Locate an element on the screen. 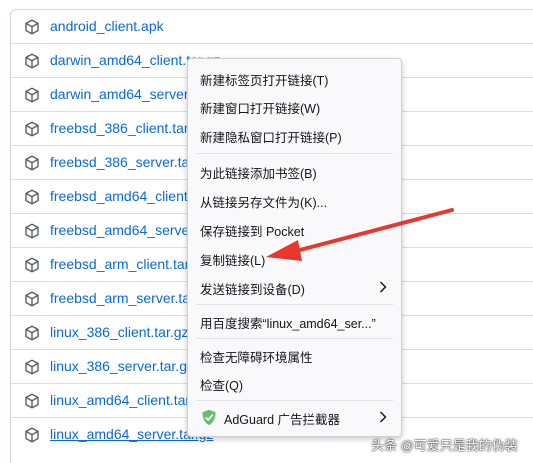 This screenshot has width=533, height=463. menu-item-save-to-pocket: 保存链接到 Pocket is located at coordinates (294, 229).